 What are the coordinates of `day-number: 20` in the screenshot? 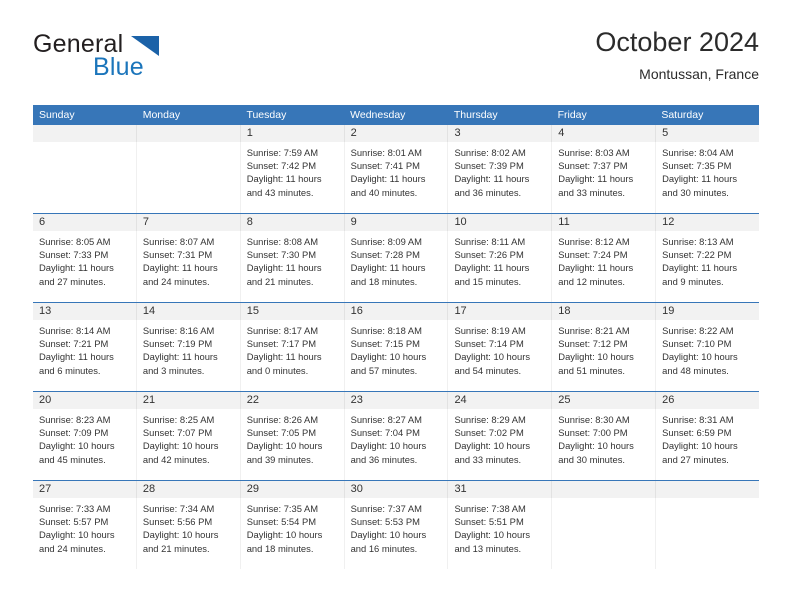 It's located at (84, 400).